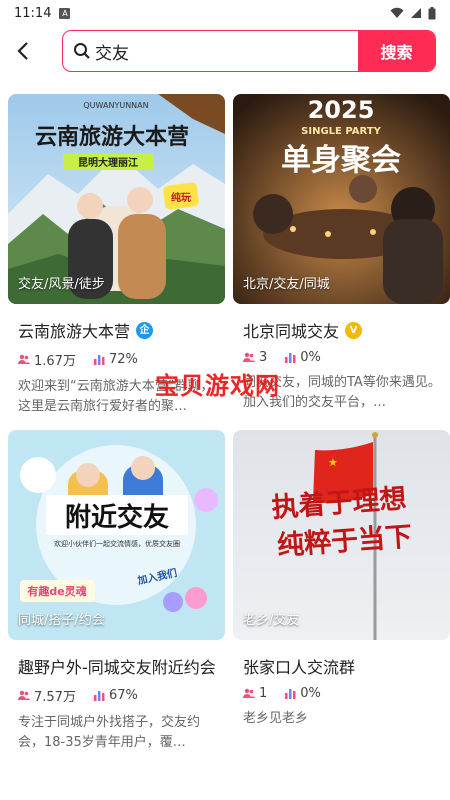 This screenshot has width=450, height=800. I want to click on card-title: 趣野户外-同城交友附近约会, so click(117, 667).